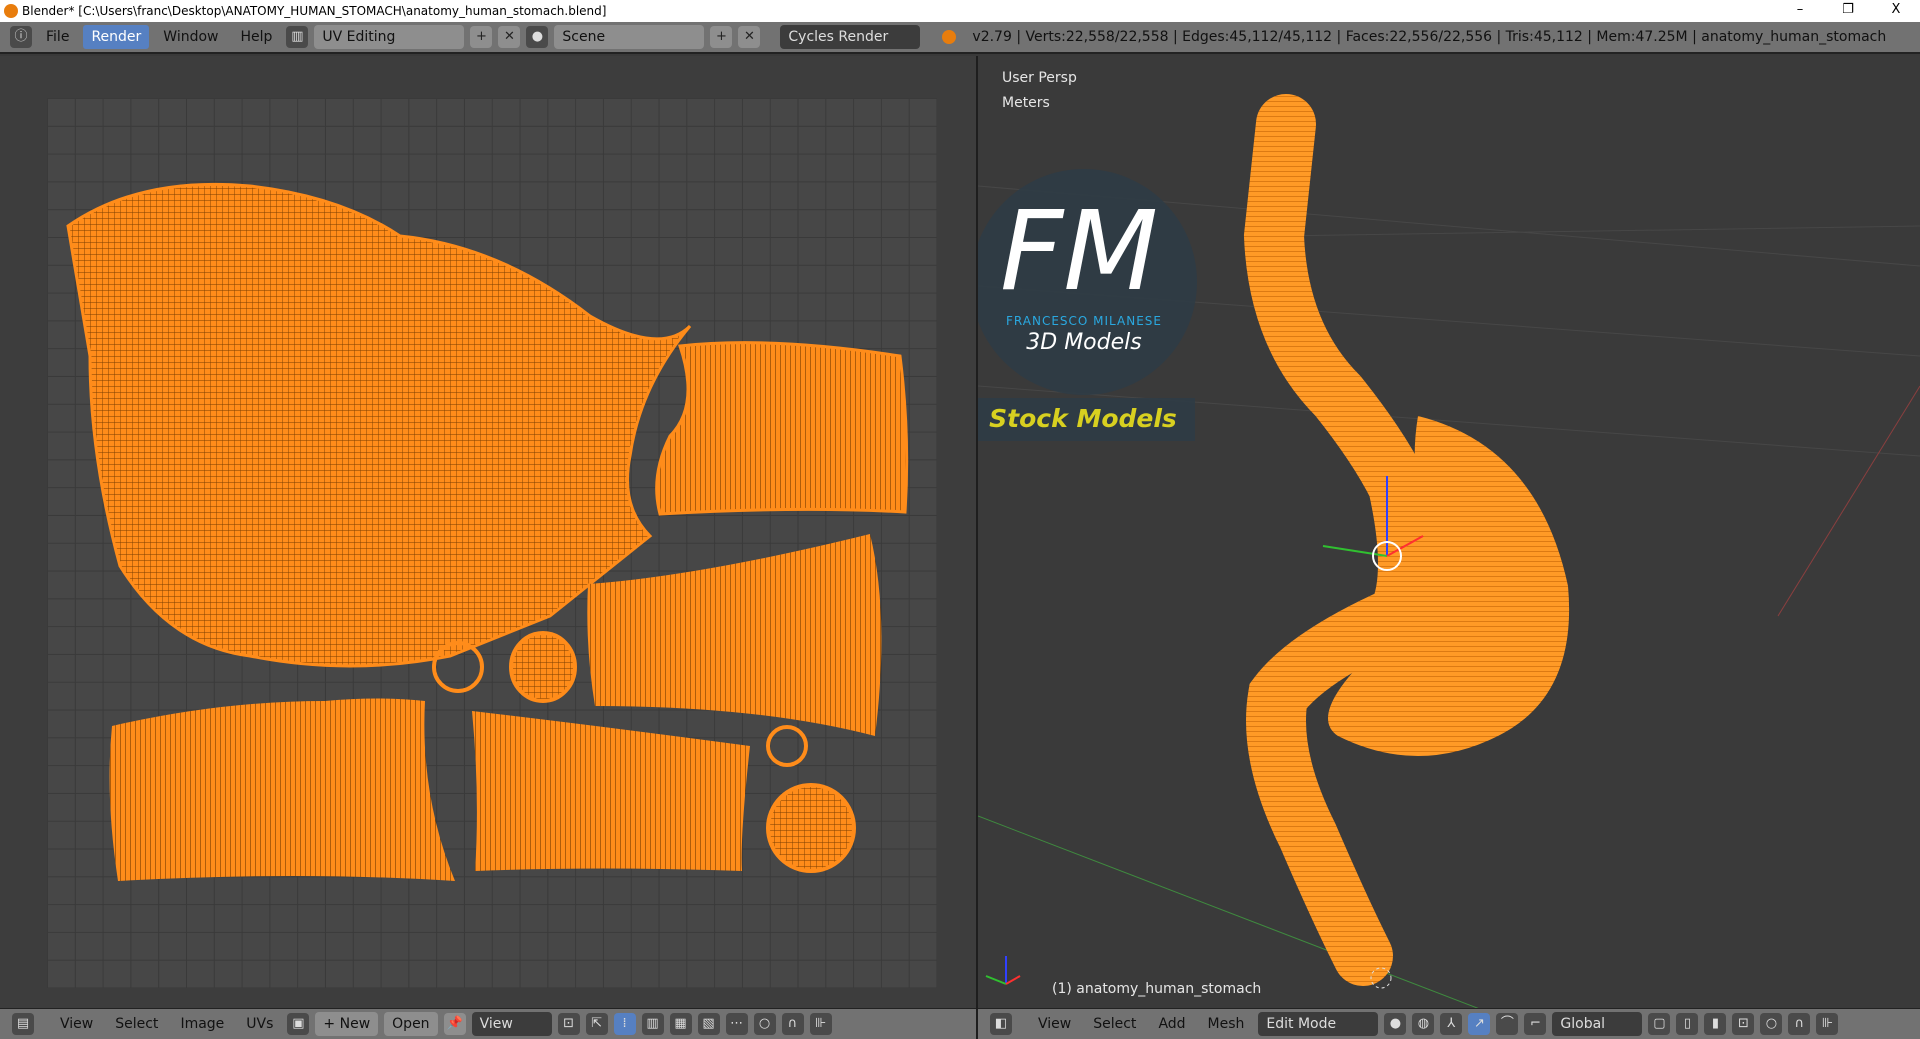 This screenshot has height=1039, width=1920. I want to click on face-select-icon: ▮, so click(1715, 1024).